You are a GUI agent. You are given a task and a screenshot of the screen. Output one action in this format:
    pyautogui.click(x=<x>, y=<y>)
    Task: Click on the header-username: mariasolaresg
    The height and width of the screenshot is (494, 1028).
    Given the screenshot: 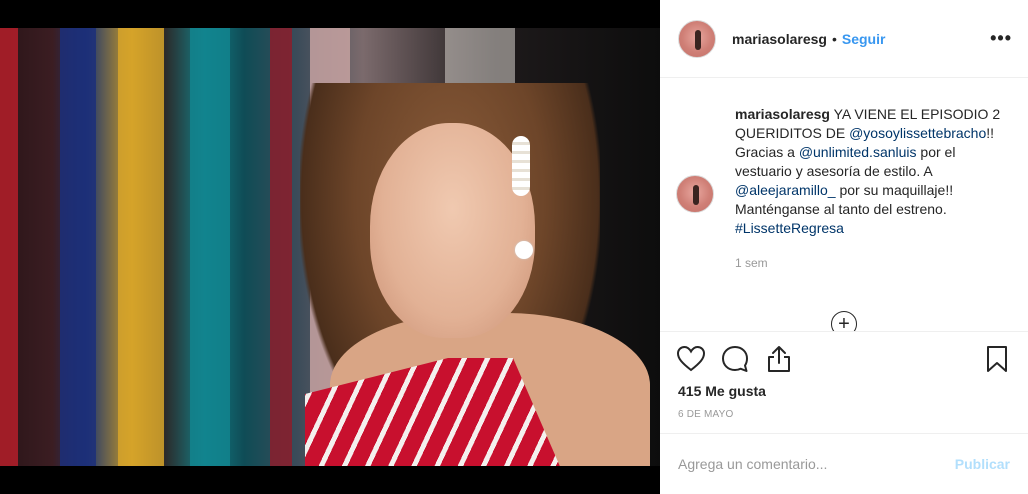 What is the action you would take?
    pyautogui.click(x=779, y=39)
    